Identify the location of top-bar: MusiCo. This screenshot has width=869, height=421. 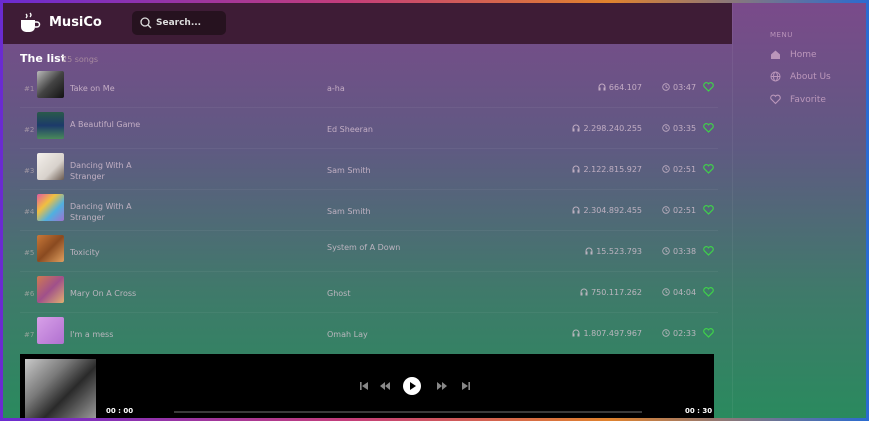
(367, 23).